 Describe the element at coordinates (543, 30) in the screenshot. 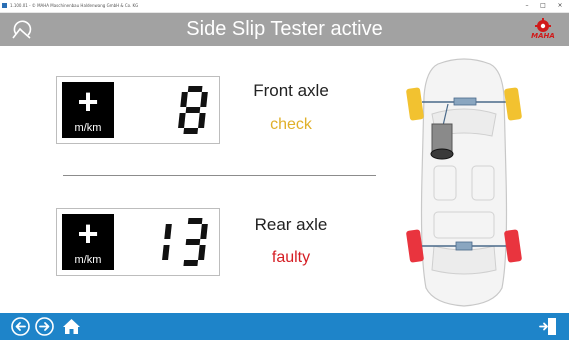

I see `maha-logo: MAHA` at that location.